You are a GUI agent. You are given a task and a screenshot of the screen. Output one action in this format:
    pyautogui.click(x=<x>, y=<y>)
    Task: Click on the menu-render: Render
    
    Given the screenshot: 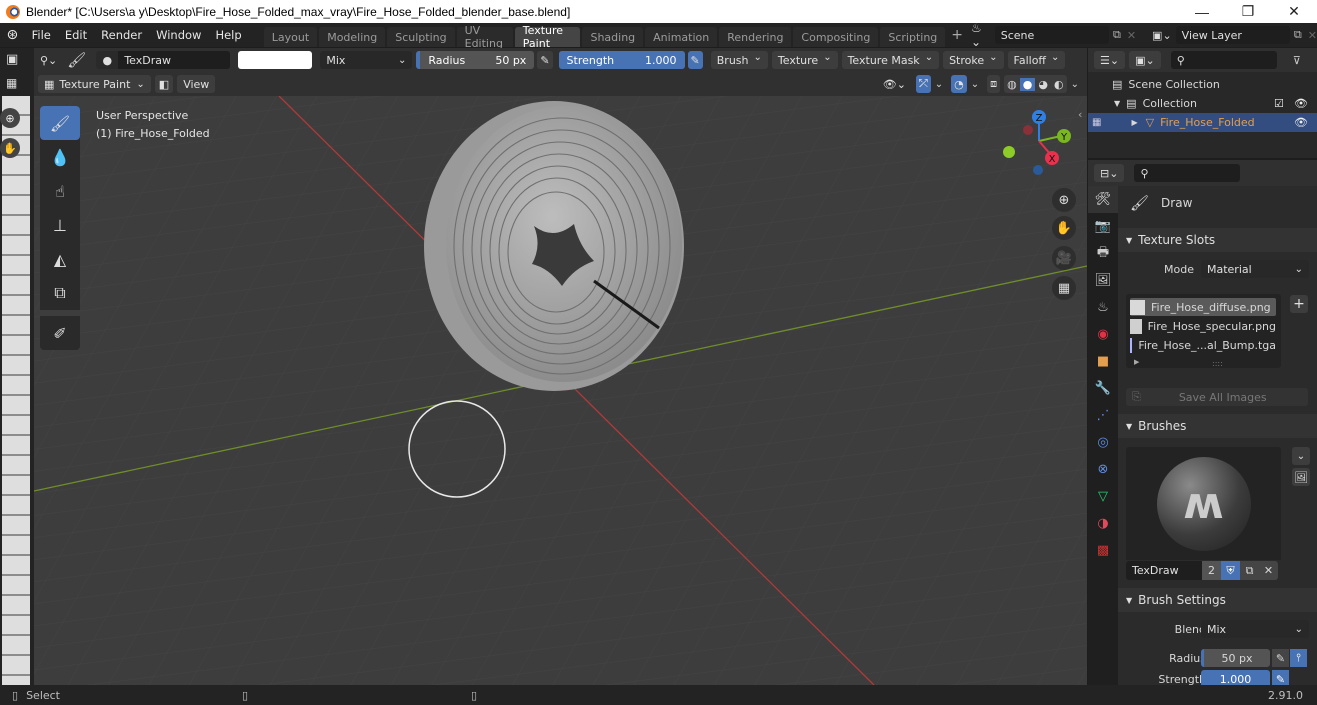 What is the action you would take?
    pyautogui.click(x=121, y=35)
    